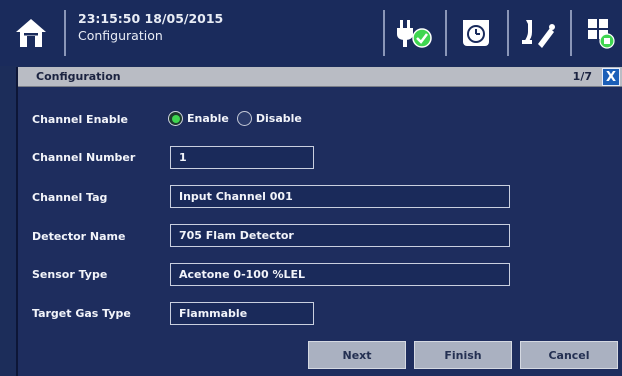 The width and height of the screenshot is (622, 376). I want to click on channel-number-field: 1, so click(242, 157).